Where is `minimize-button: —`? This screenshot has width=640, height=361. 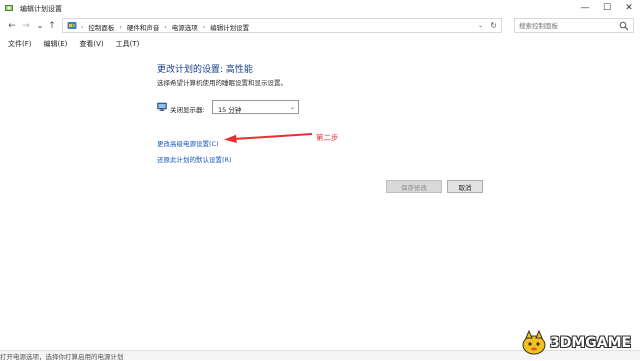 minimize-button: — is located at coordinates (585, 8).